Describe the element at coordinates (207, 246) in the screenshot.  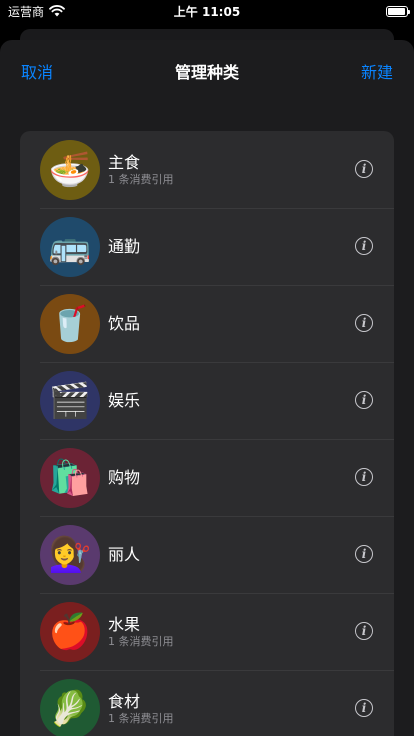
I see `category-row: 🚌 通勤 i` at that location.